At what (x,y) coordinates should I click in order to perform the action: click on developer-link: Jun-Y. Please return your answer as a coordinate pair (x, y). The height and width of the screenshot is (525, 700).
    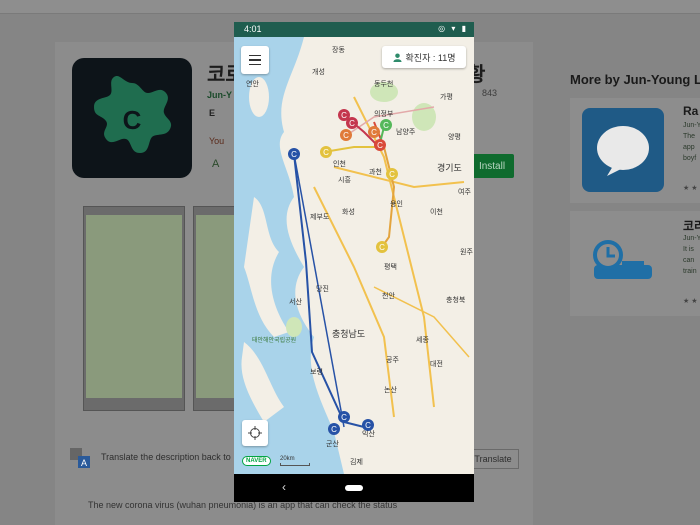
    Looking at the image, I should click on (219, 95).